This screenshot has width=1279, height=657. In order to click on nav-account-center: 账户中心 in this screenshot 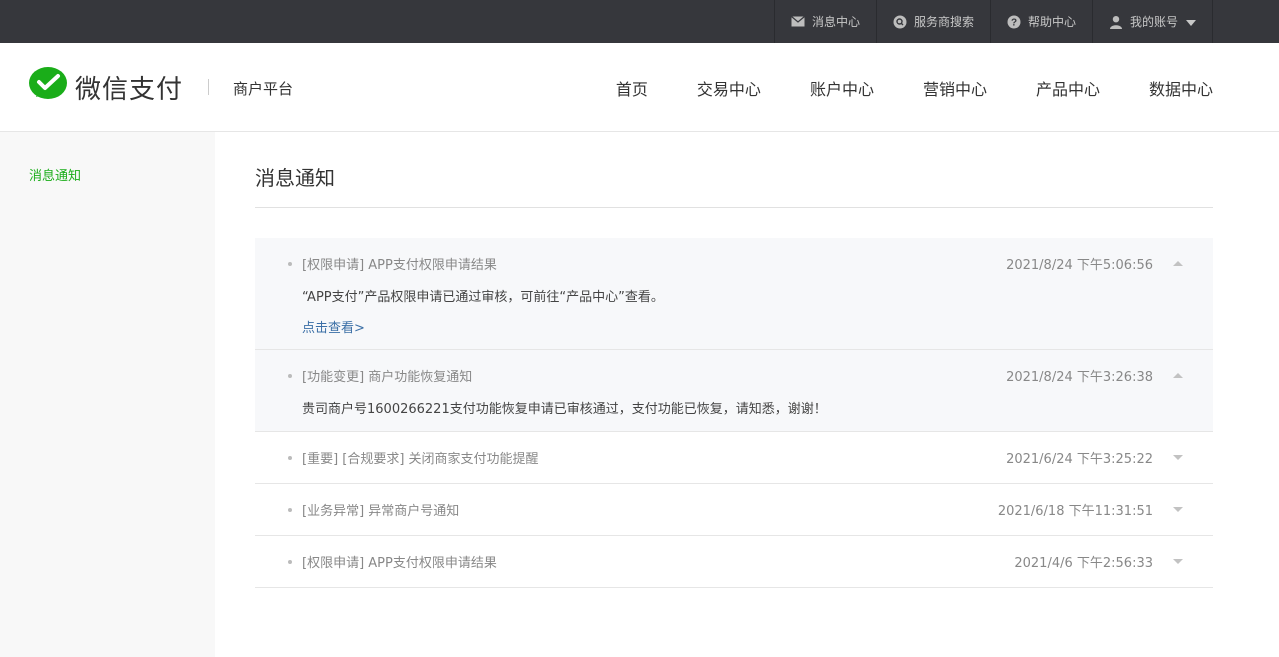, I will do `click(842, 88)`.